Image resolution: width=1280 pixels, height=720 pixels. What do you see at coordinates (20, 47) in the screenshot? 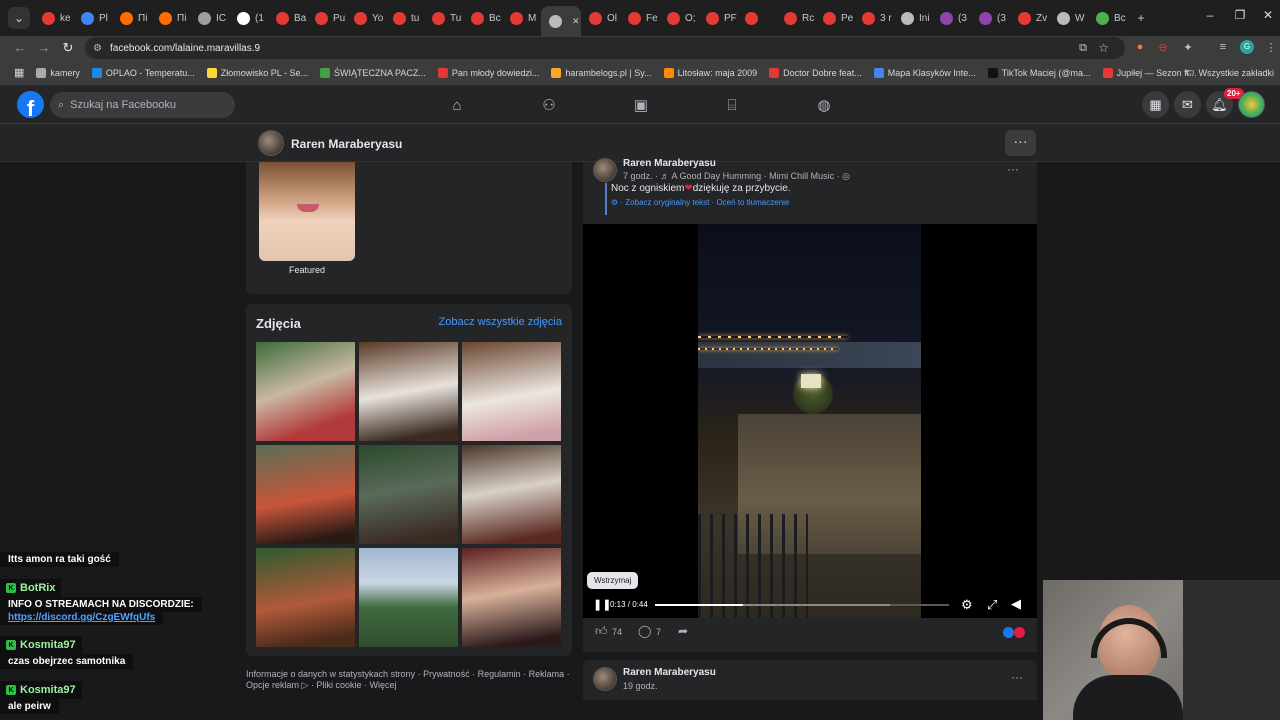
I see `back-icon: ←` at bounding box center [20, 47].